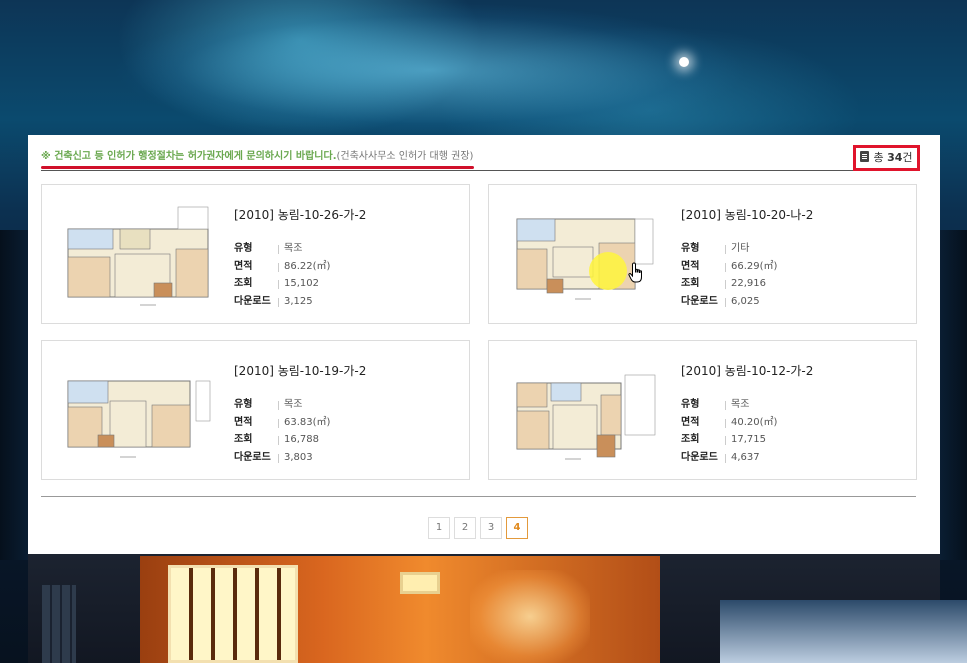 Image resolution: width=967 pixels, height=663 pixels. Describe the element at coordinates (729, 275) in the screenshot. I see `listing-info: 유형 기타 면적 66.29(㎡) 조회 22,916 다운로드 6,025` at that location.